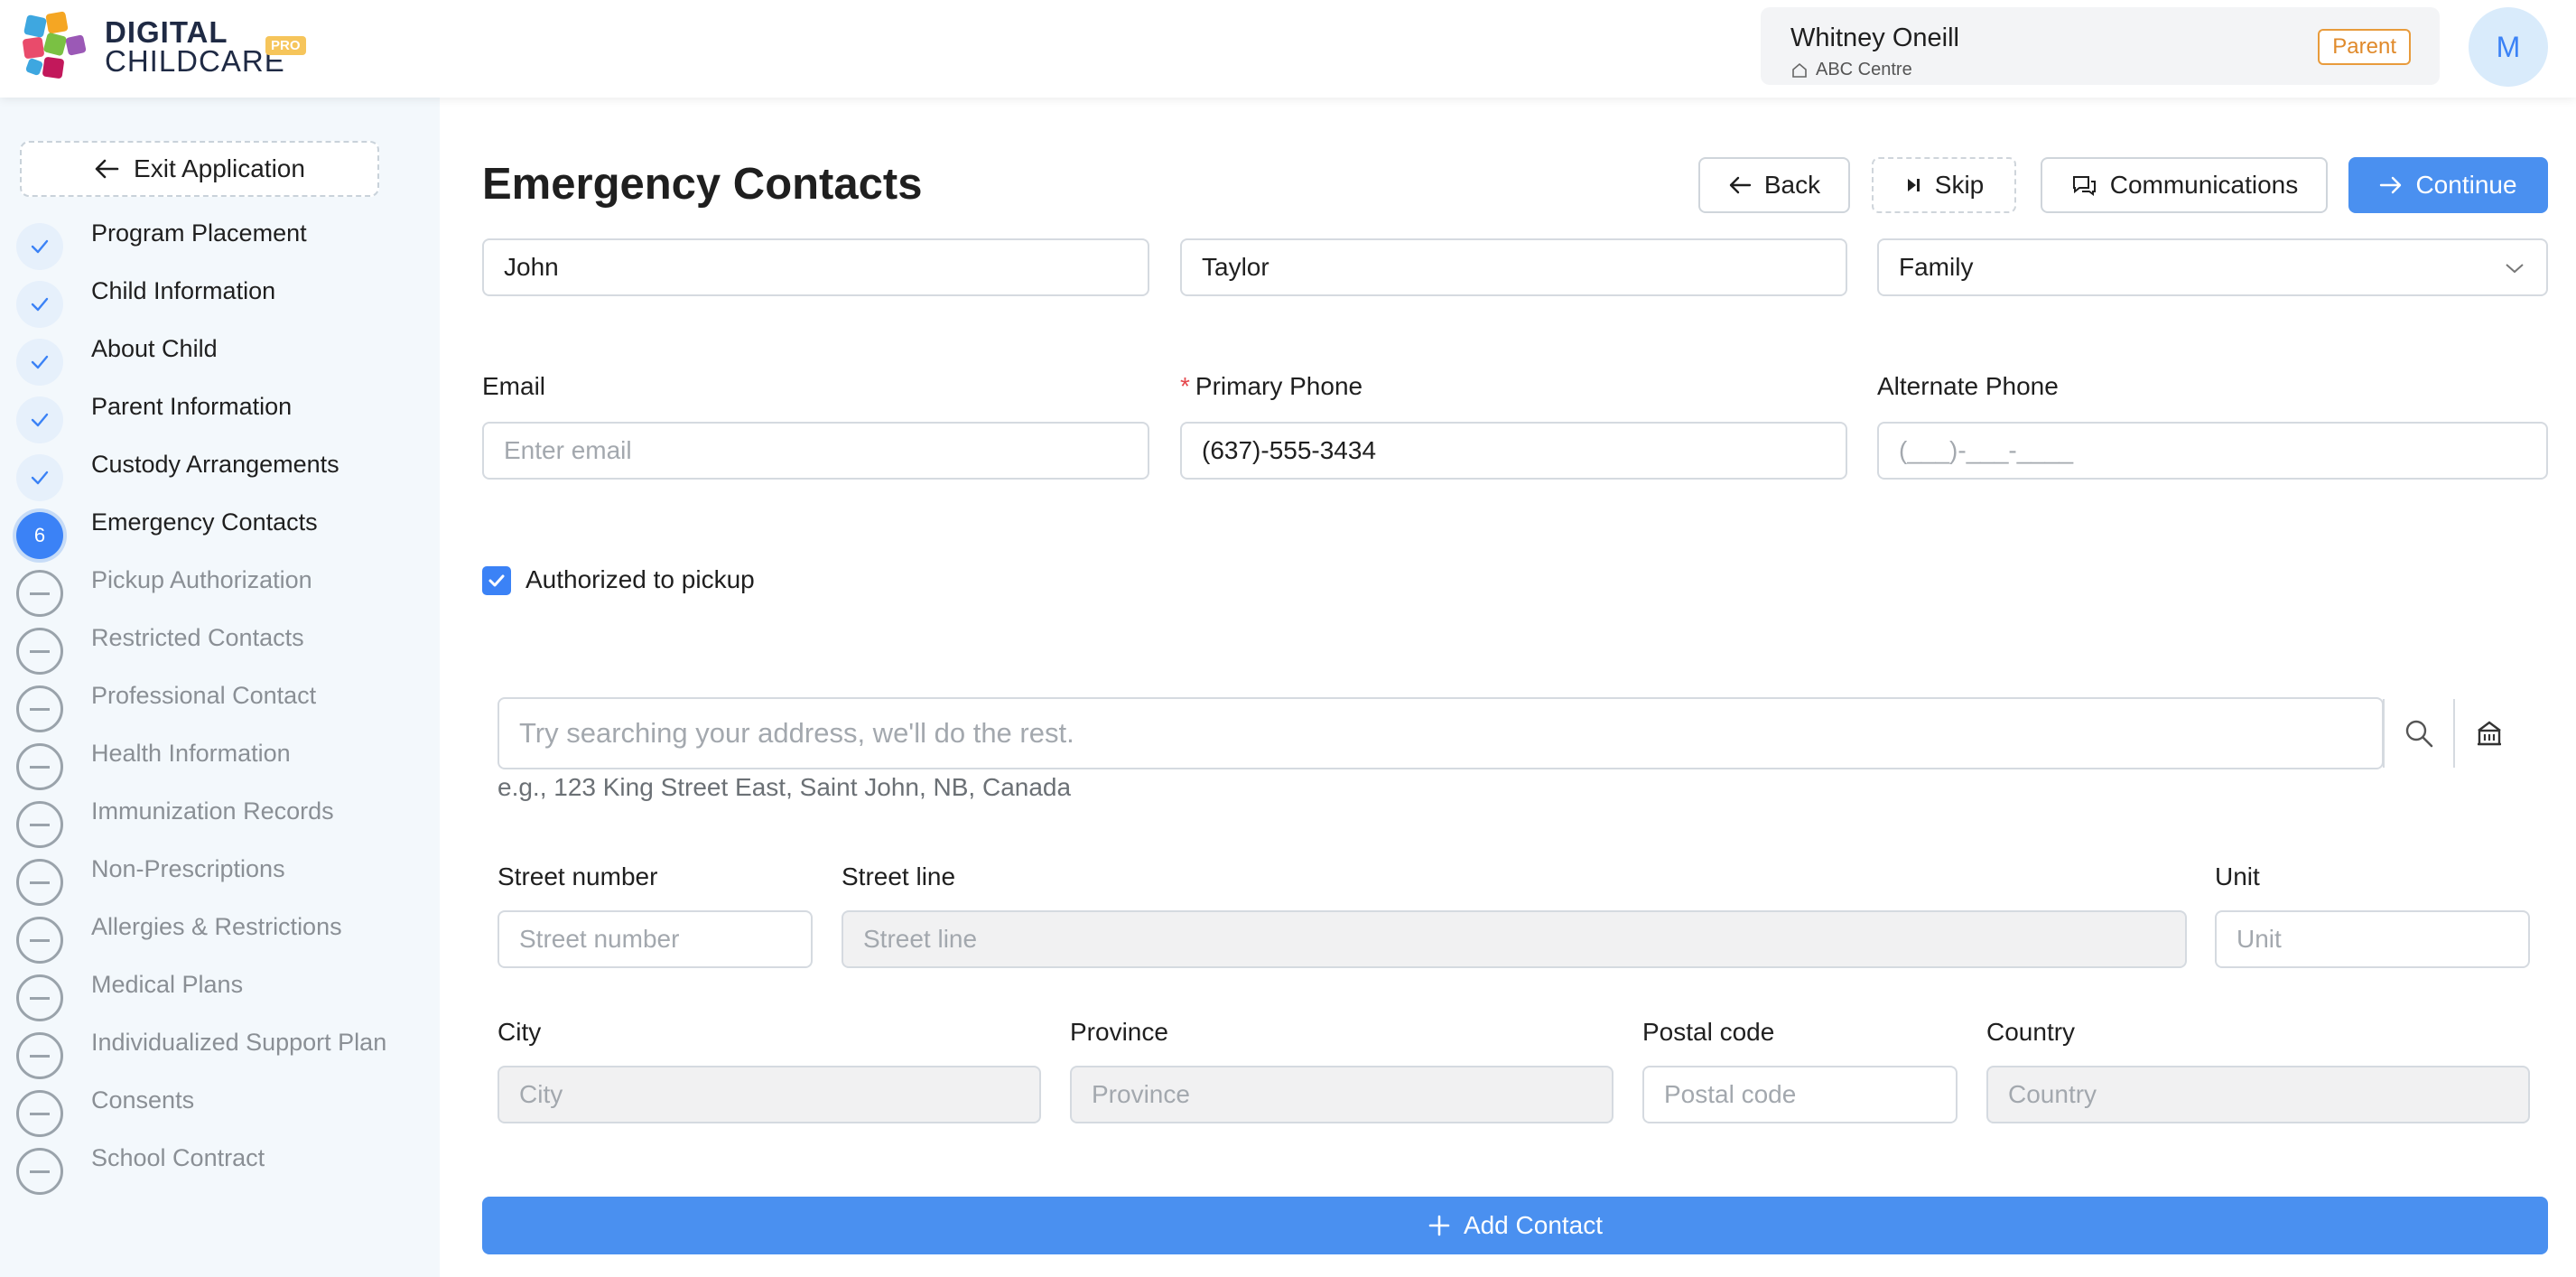 This screenshot has height=1277, width=2576. Describe the element at coordinates (1341, 1094) in the screenshot. I see `province-field: Province` at that location.